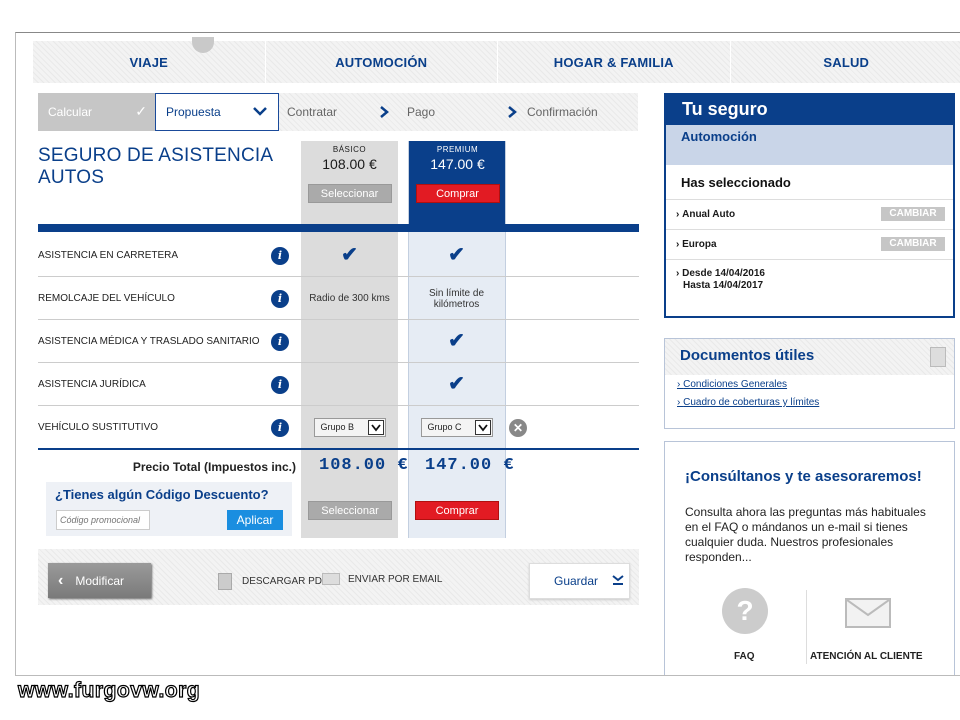  What do you see at coordinates (92, 384) in the screenshot?
I see `coverage-label: ASISTENCIA JURÍDICA` at bounding box center [92, 384].